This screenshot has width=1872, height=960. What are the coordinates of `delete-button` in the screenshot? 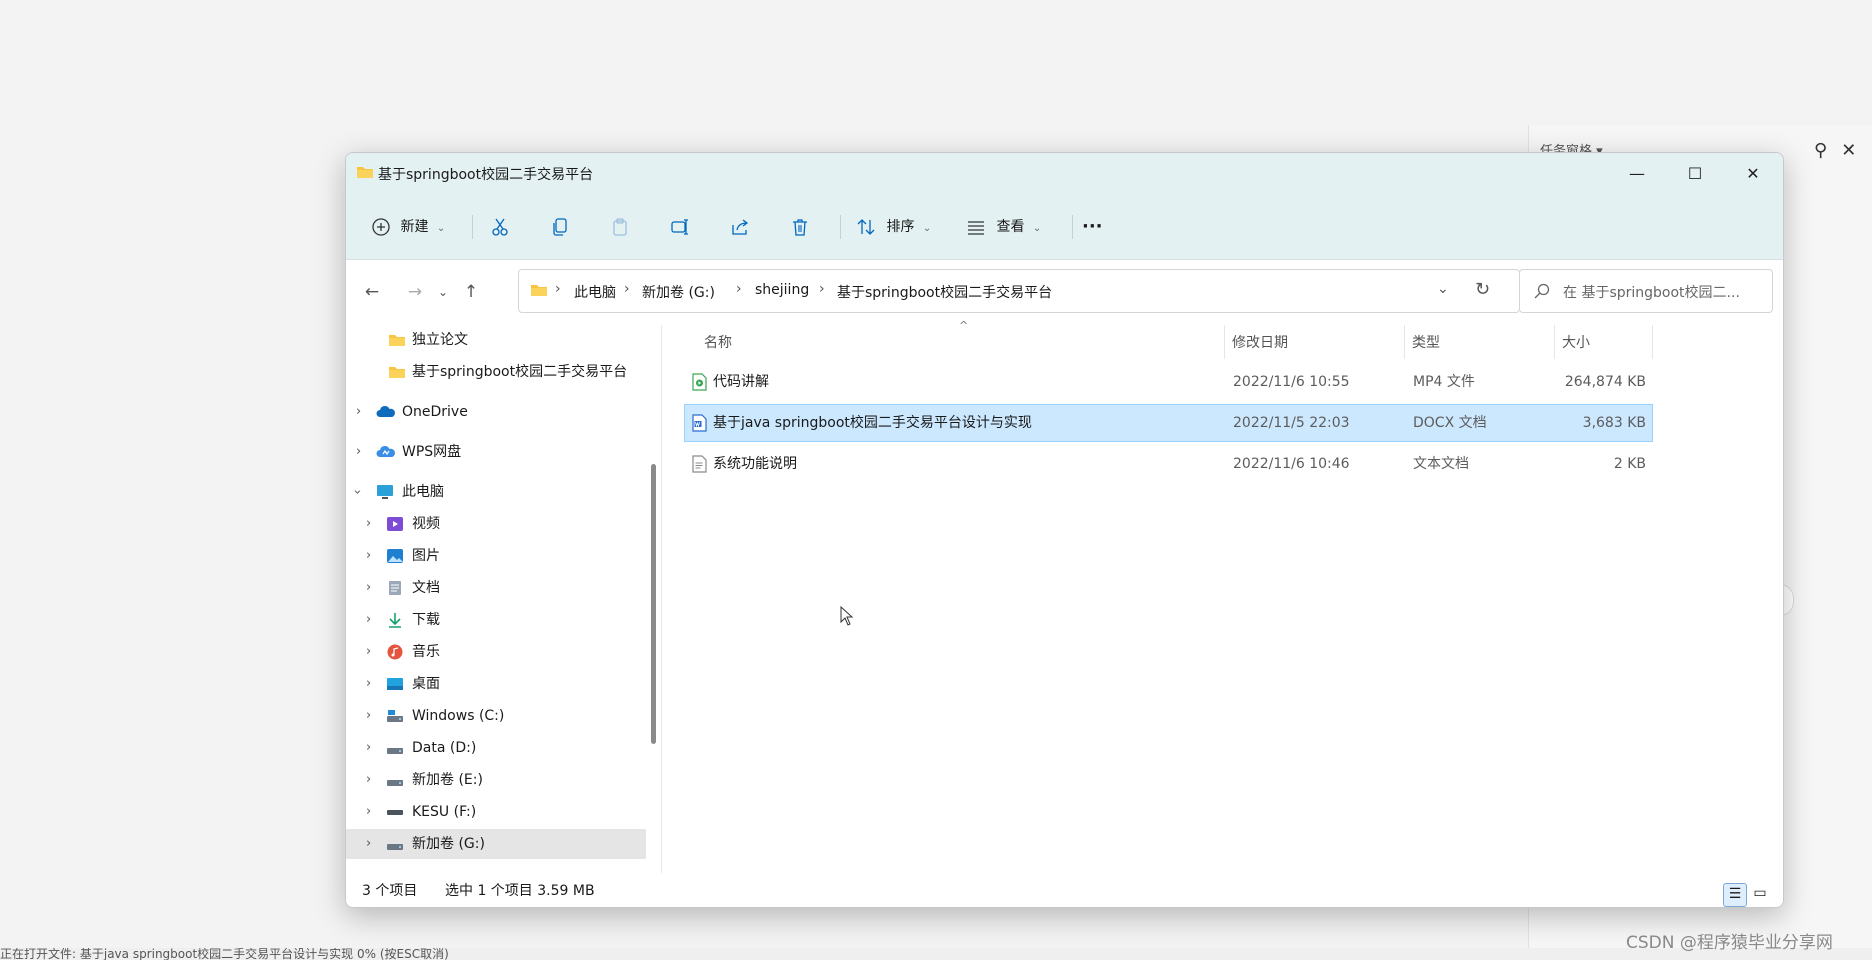 It's located at (800, 227).